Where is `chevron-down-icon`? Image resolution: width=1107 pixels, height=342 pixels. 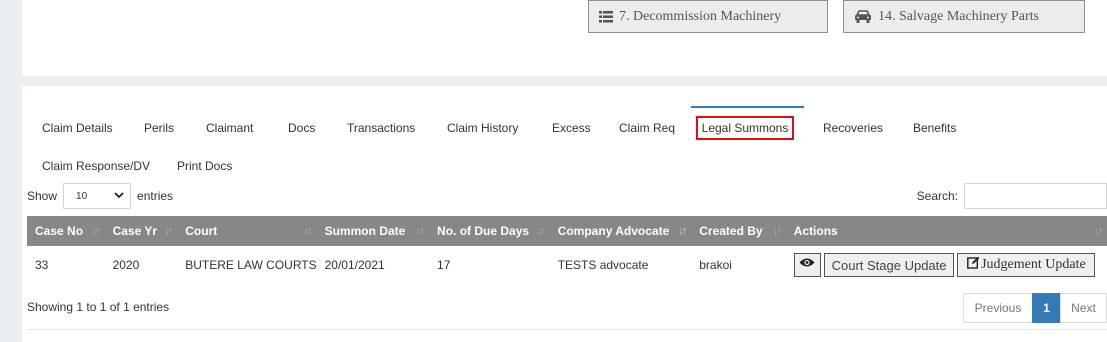
chevron-down-icon is located at coordinates (119, 196).